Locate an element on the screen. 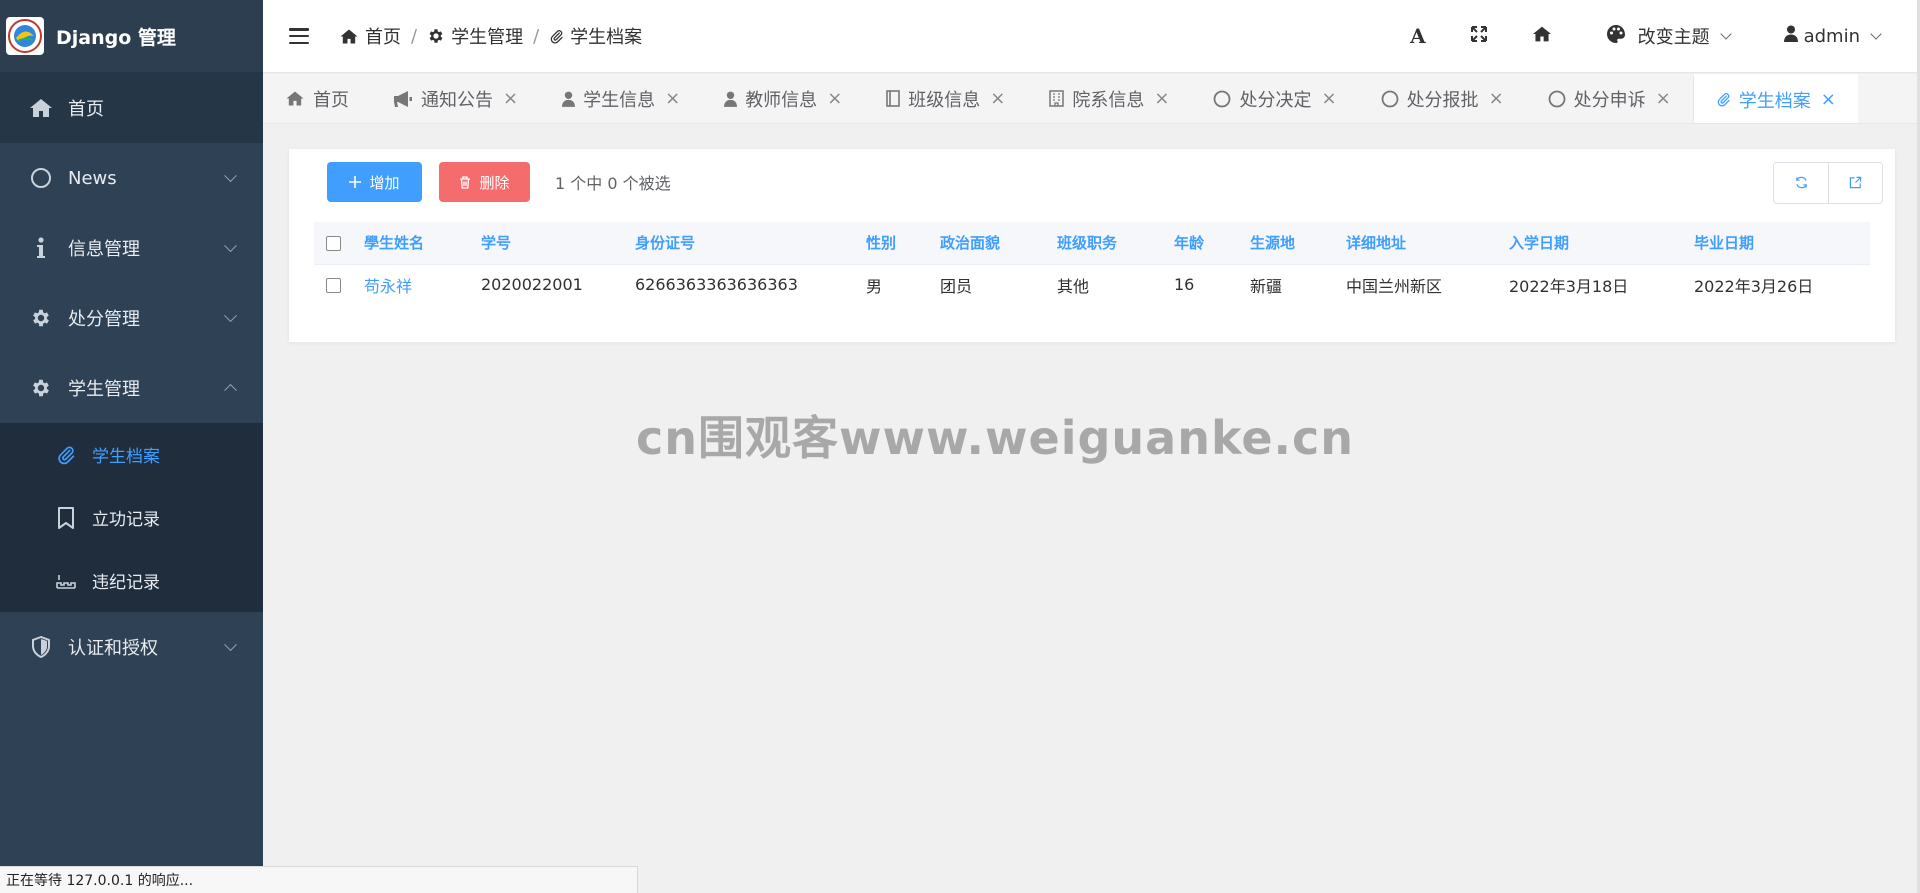 This screenshot has height=893, width=1920. refresh-button is located at coordinates (1801, 183).